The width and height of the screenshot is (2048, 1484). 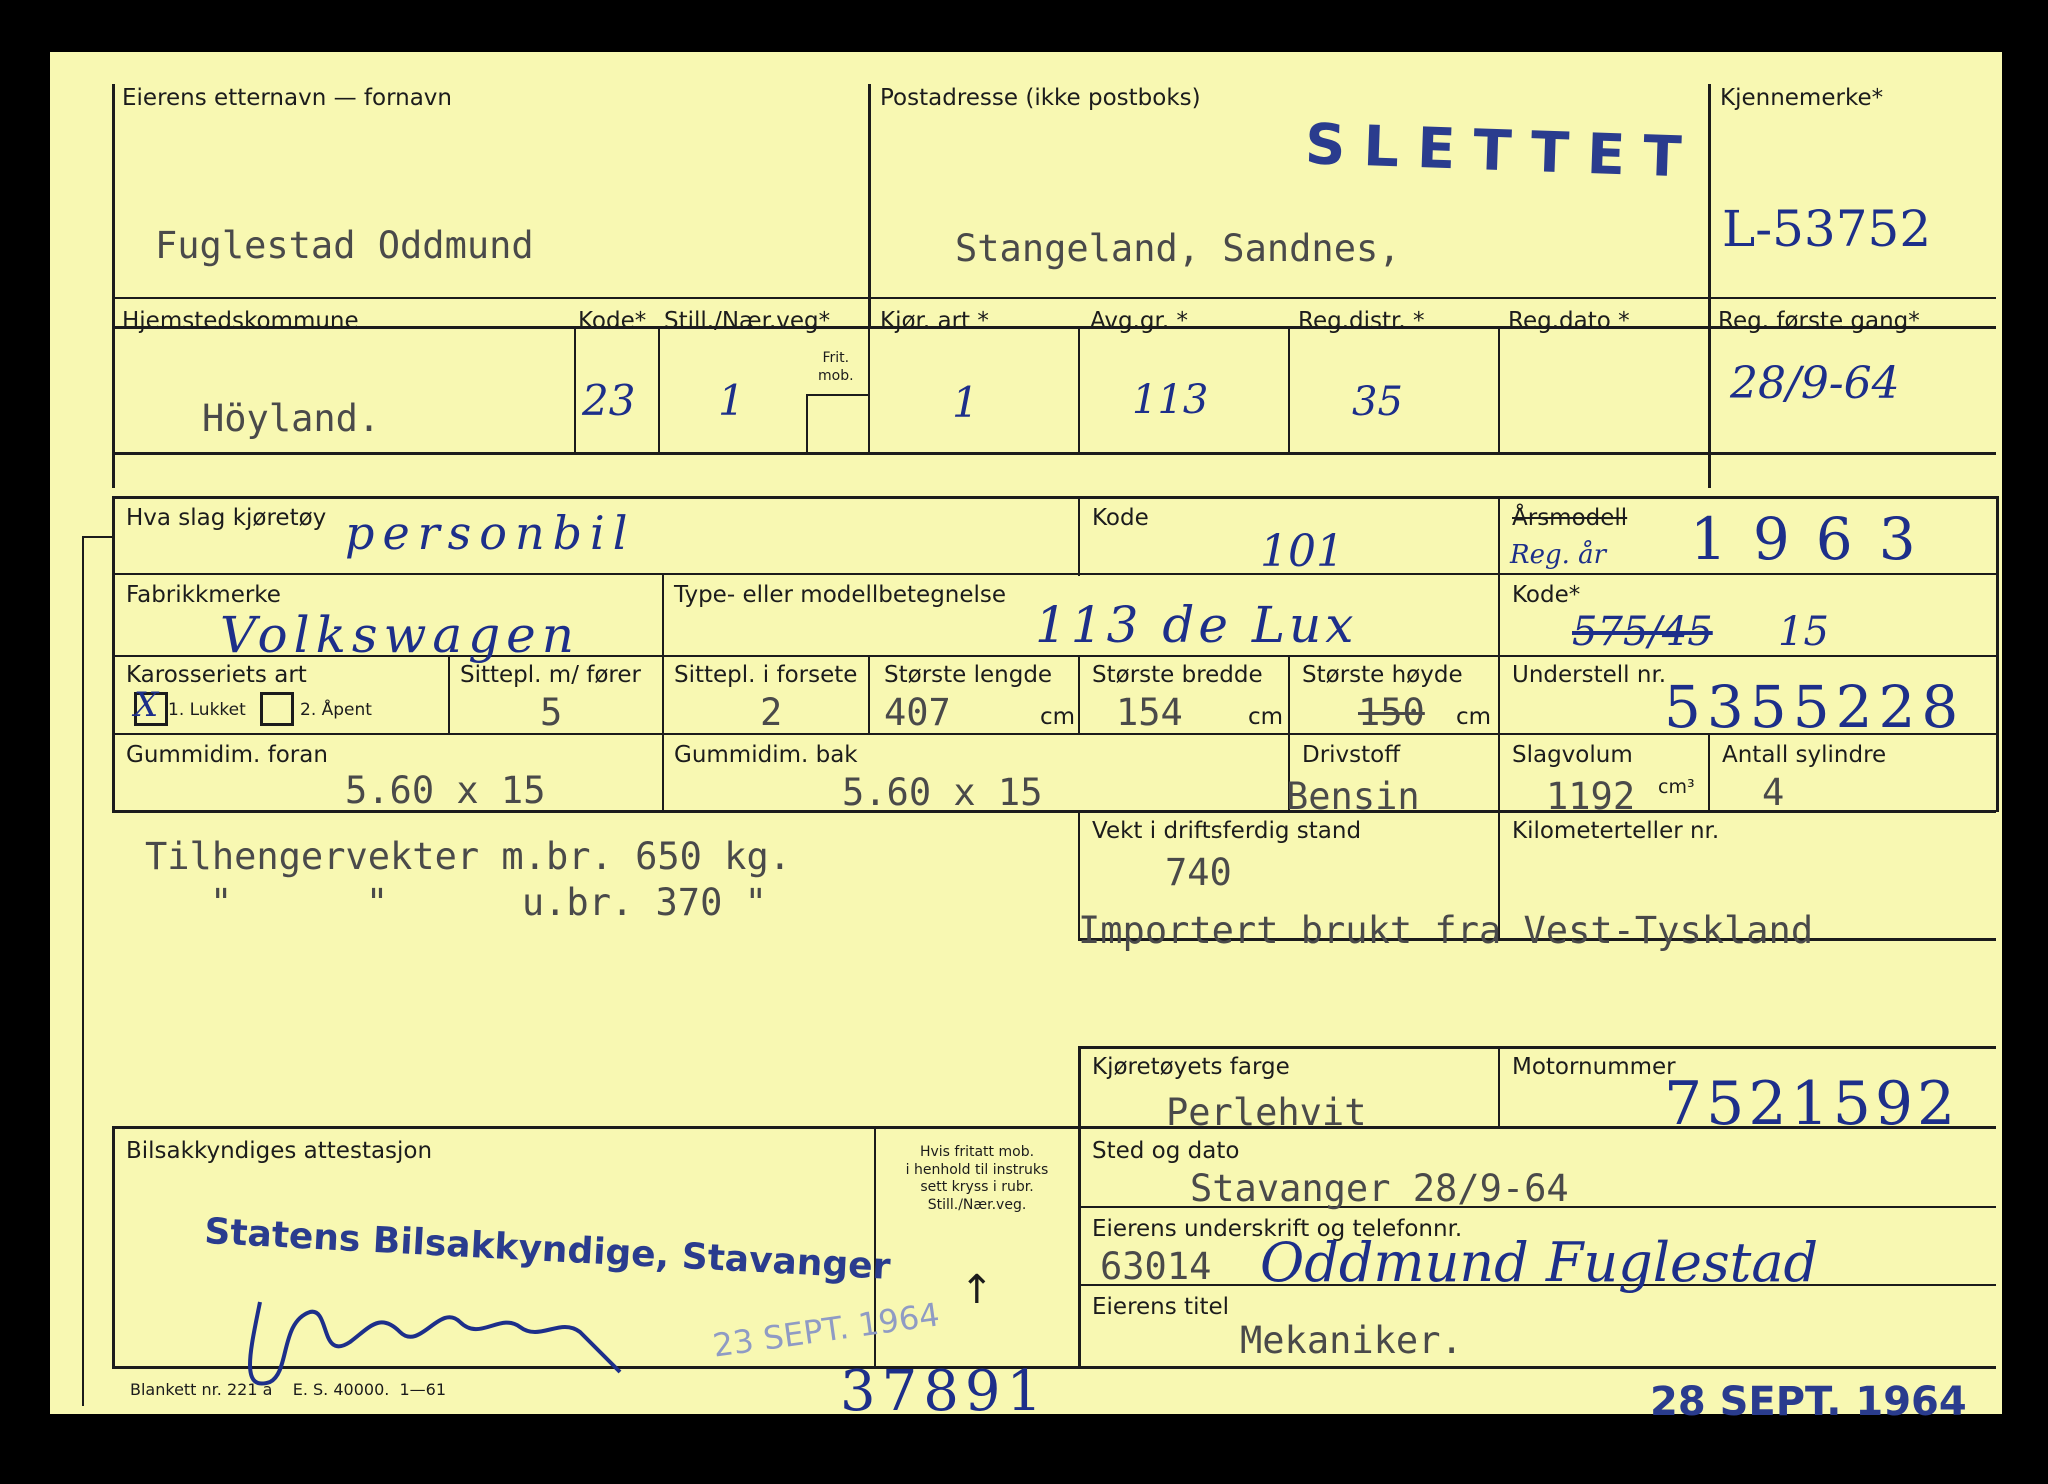 What do you see at coordinates (766, 755) in the screenshot?
I see `tire-rear-label: Gummidim. bak` at bounding box center [766, 755].